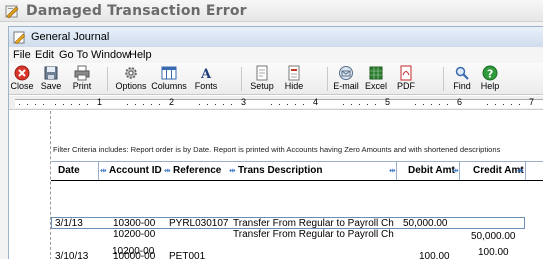  Describe the element at coordinates (82, 73) in the screenshot. I see `printer-icon` at that location.